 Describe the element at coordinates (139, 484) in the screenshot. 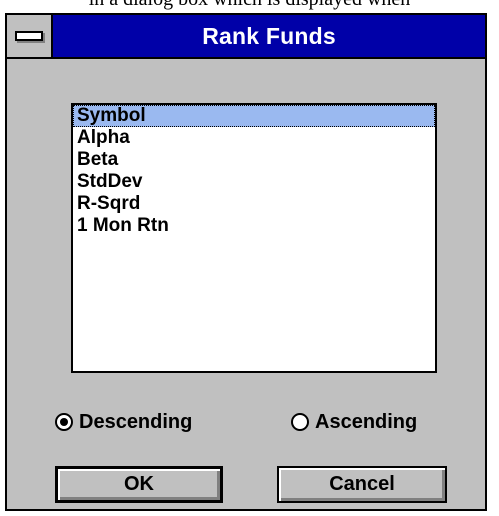

I see `ok-button: OK` at that location.